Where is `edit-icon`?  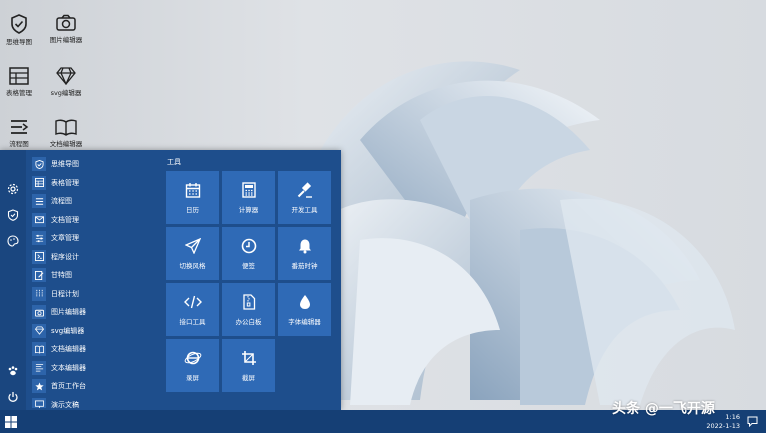
edit-icon is located at coordinates (39, 275).